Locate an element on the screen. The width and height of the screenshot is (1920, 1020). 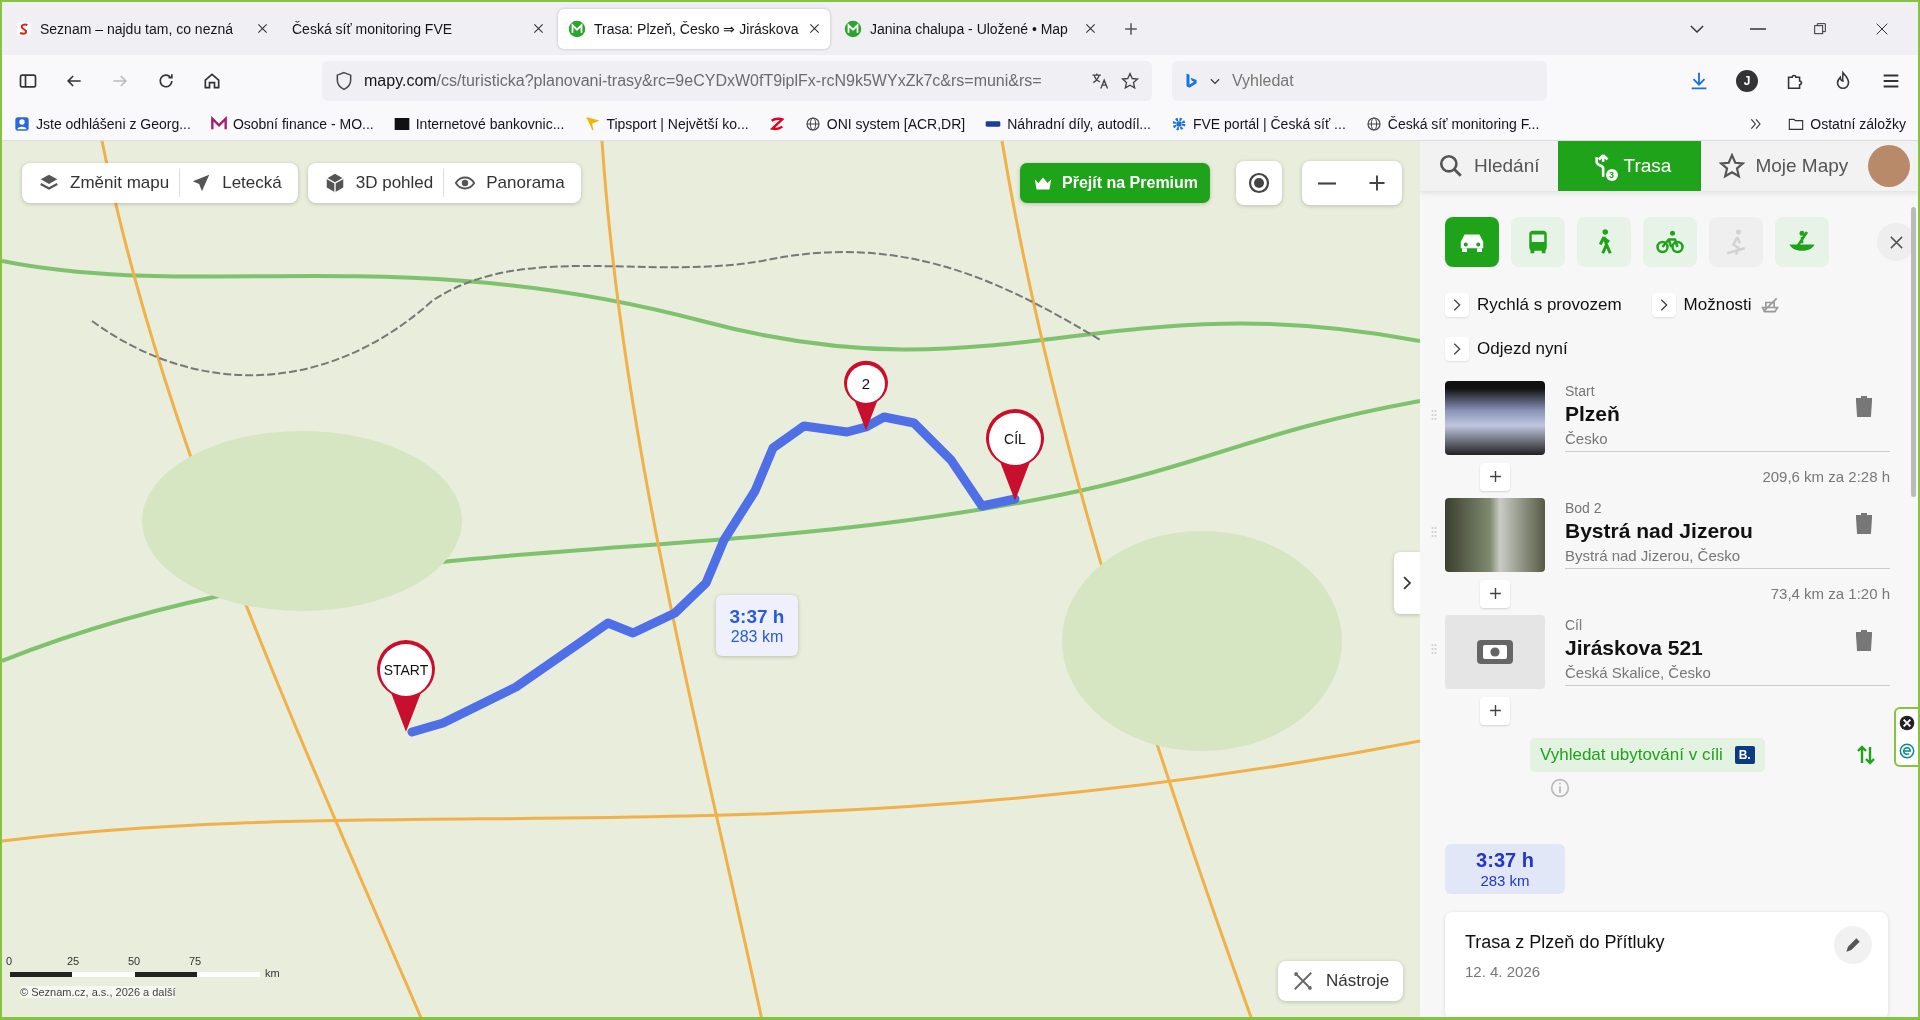
e-logo-icon is located at coordinates (1907, 751).